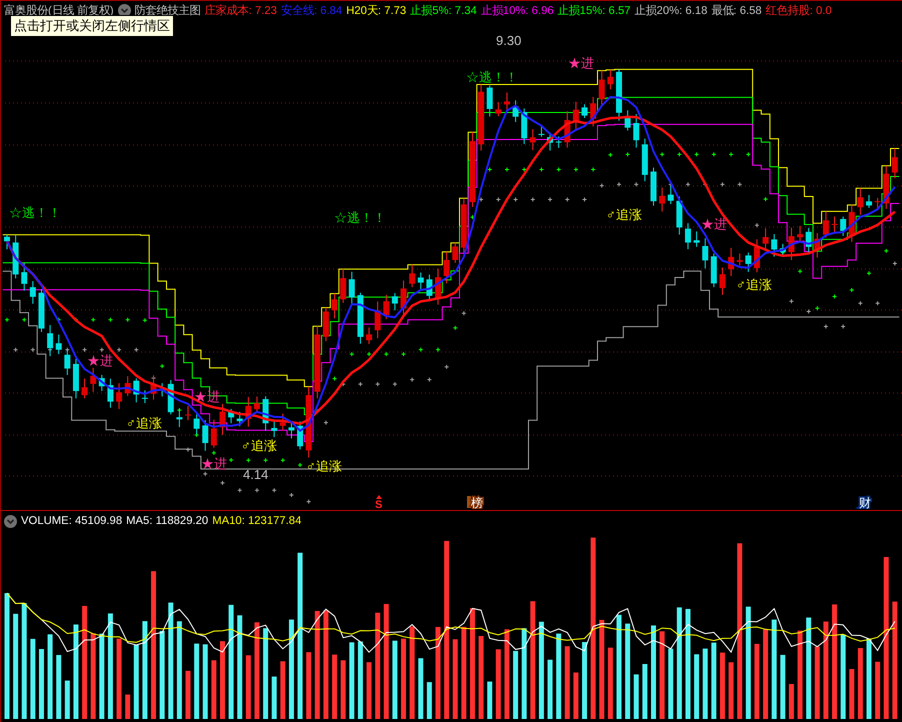 The image size is (902, 722). I want to click on volume-value: MA10: 123177.84, so click(257, 521).